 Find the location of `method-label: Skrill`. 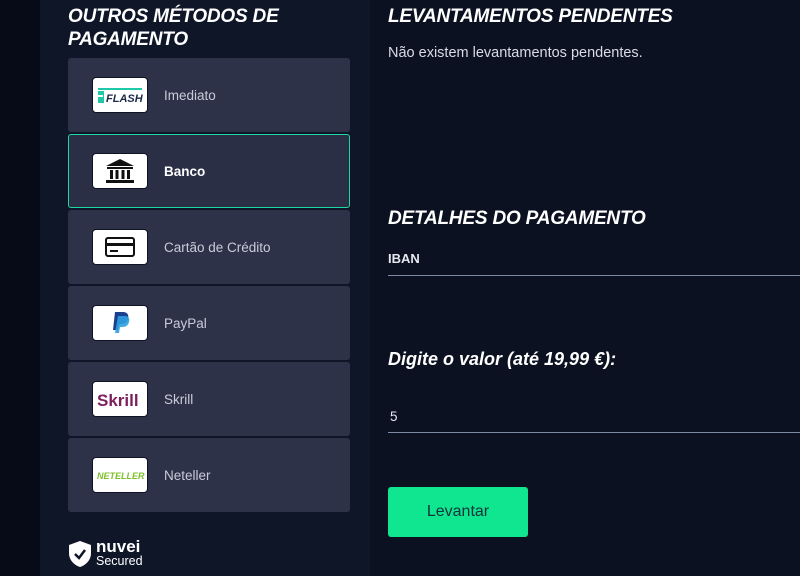

method-label: Skrill is located at coordinates (179, 399).